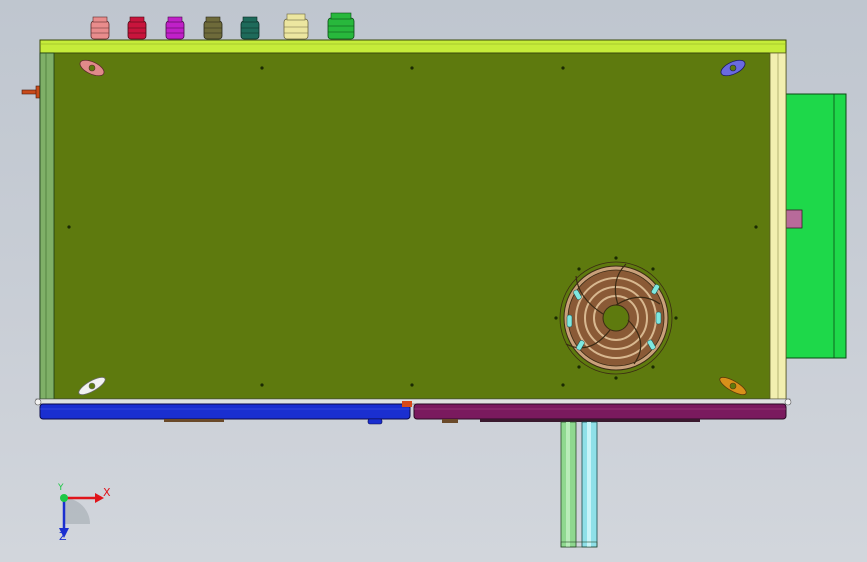  Describe the element at coordinates (600, 413) in the screenshot. I see `purple-cable-channel` at that location.